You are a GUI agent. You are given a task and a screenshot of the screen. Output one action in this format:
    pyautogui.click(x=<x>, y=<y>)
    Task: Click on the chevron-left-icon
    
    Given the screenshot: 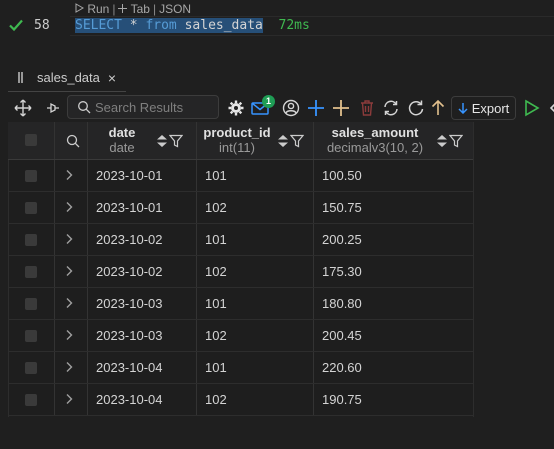 What is the action you would take?
    pyautogui.click(x=548, y=108)
    